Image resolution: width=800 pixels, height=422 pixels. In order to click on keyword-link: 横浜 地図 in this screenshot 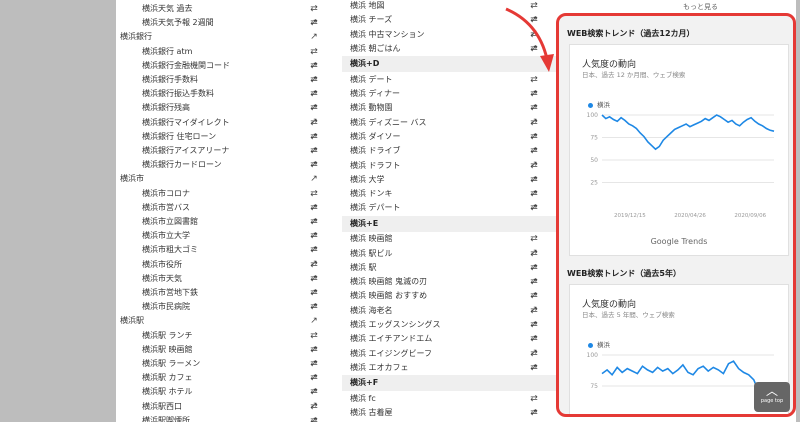, I will do `click(367, 6)`.